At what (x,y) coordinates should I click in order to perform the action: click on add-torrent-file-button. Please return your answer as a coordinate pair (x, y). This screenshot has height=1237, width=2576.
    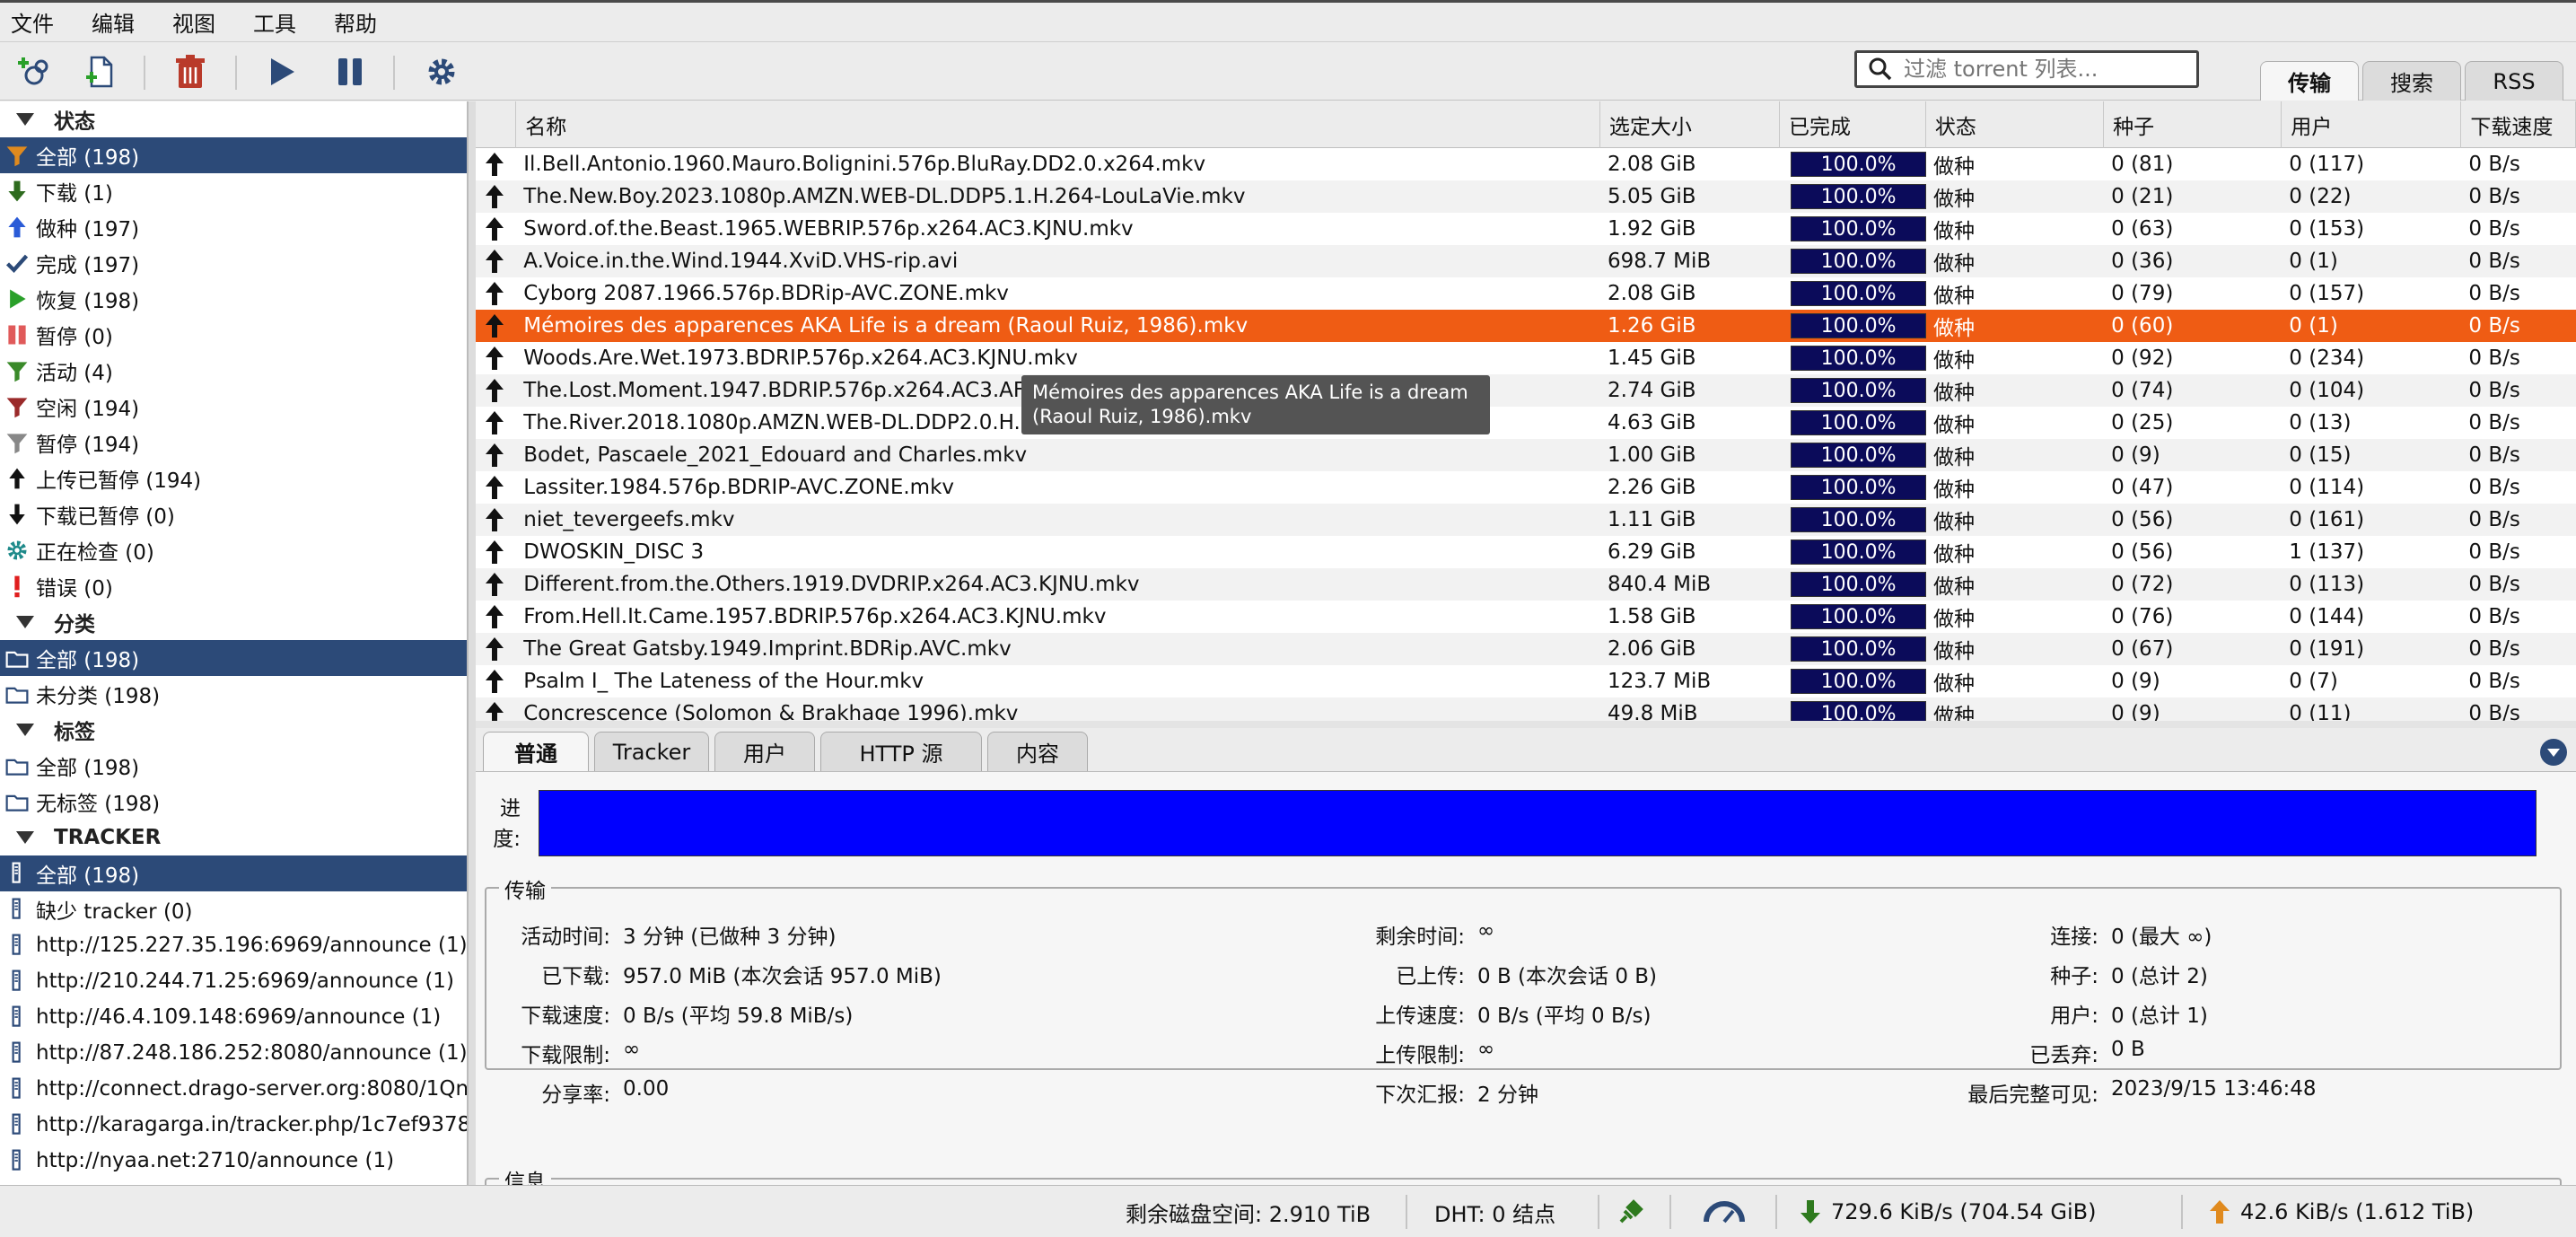
    Looking at the image, I should click on (100, 71).